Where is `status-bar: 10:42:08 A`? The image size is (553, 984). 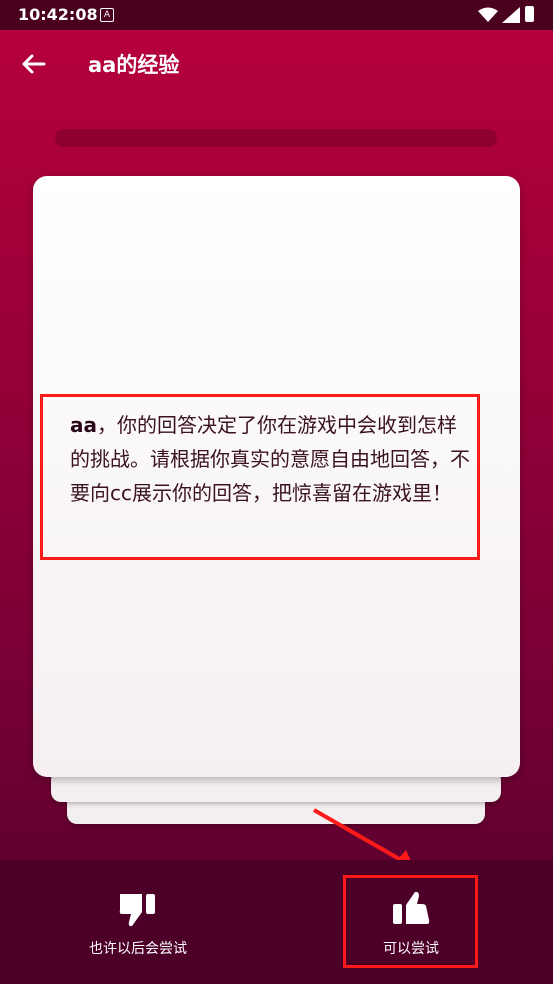 status-bar: 10:42:08 A is located at coordinates (276, 15).